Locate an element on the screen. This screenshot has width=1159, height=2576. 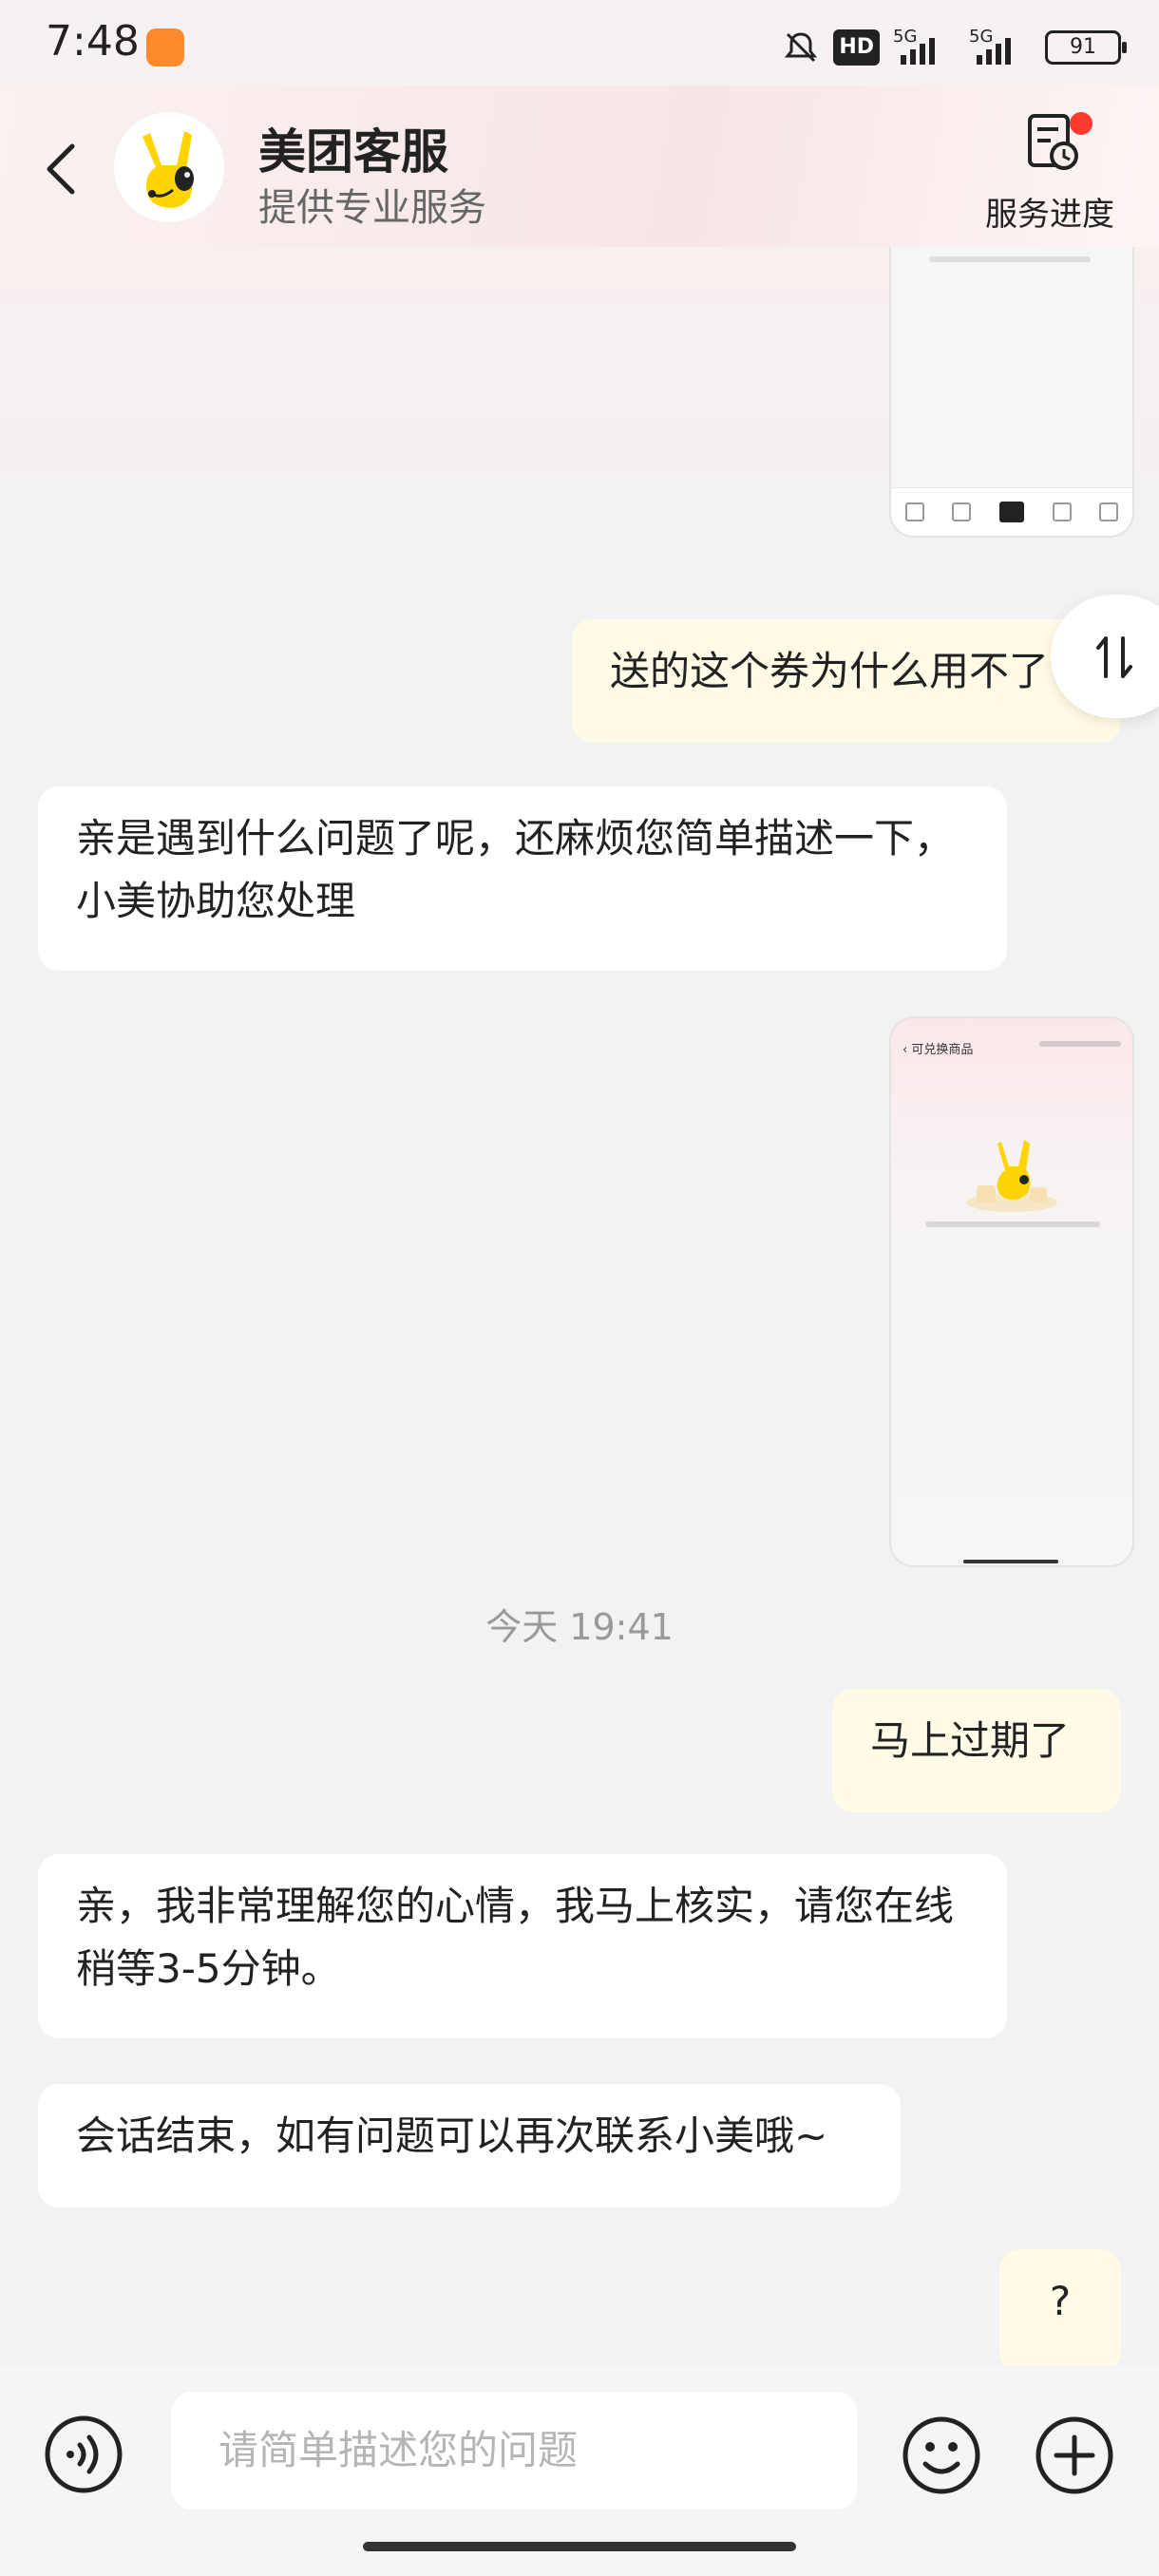
user-message: 送的这个券为什么用不了 is located at coordinates (846, 681).